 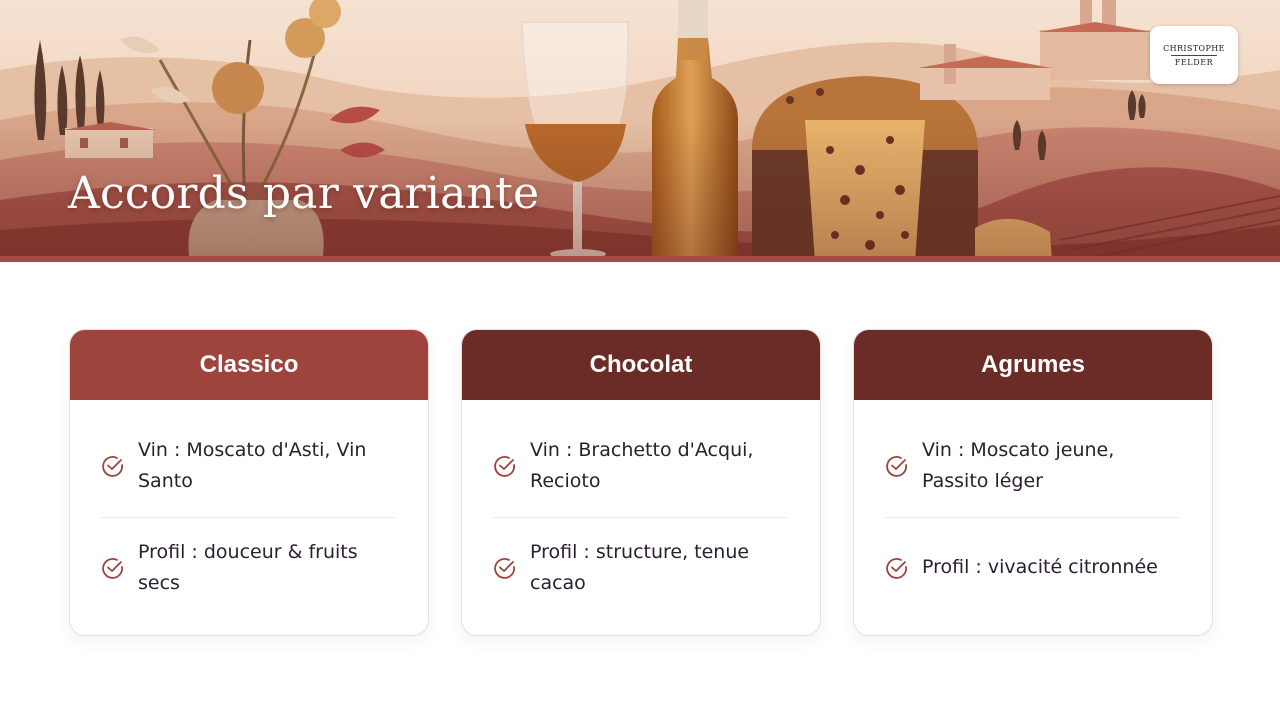 What do you see at coordinates (640, 259) in the screenshot?
I see `hero-accent-line` at bounding box center [640, 259].